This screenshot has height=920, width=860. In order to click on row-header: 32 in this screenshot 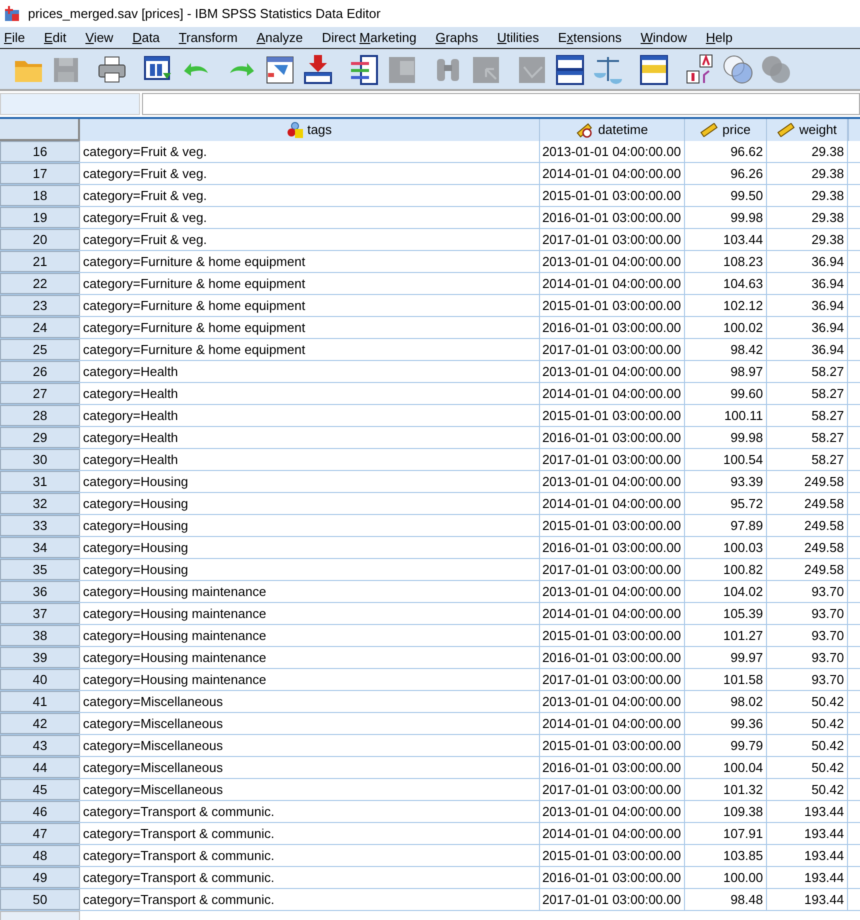, I will do `click(40, 503)`.